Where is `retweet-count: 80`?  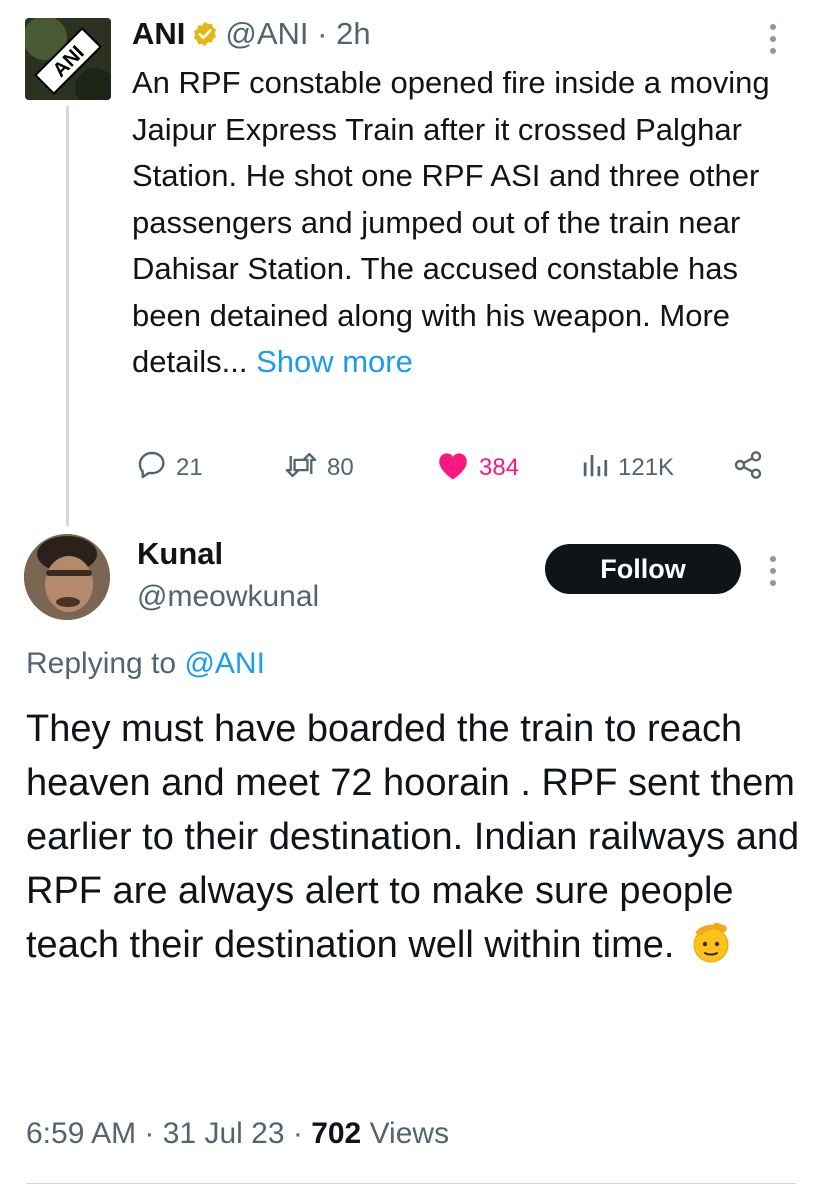
retweet-count: 80 is located at coordinates (340, 467).